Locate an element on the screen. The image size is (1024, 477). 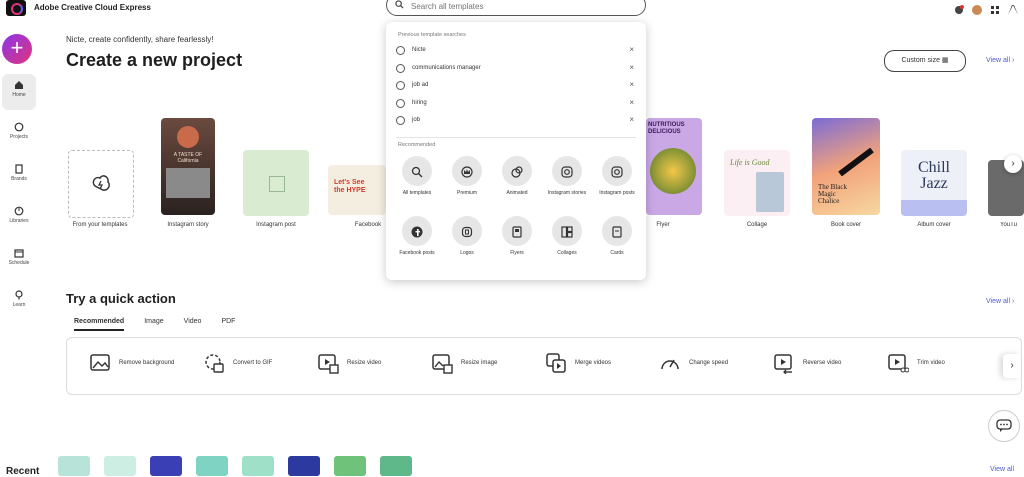
chevron-right-icon: › is located at coordinates (1013, 301).